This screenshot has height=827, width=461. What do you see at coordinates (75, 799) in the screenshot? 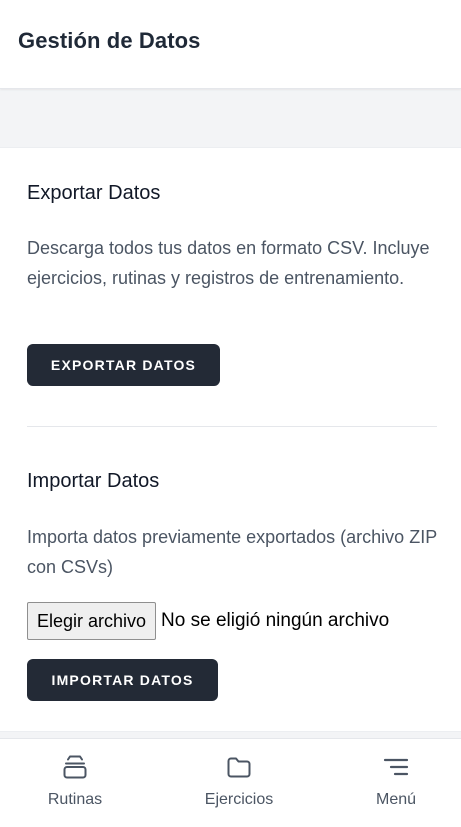
I see `nav-label-rutinas: Rutinas` at bounding box center [75, 799].